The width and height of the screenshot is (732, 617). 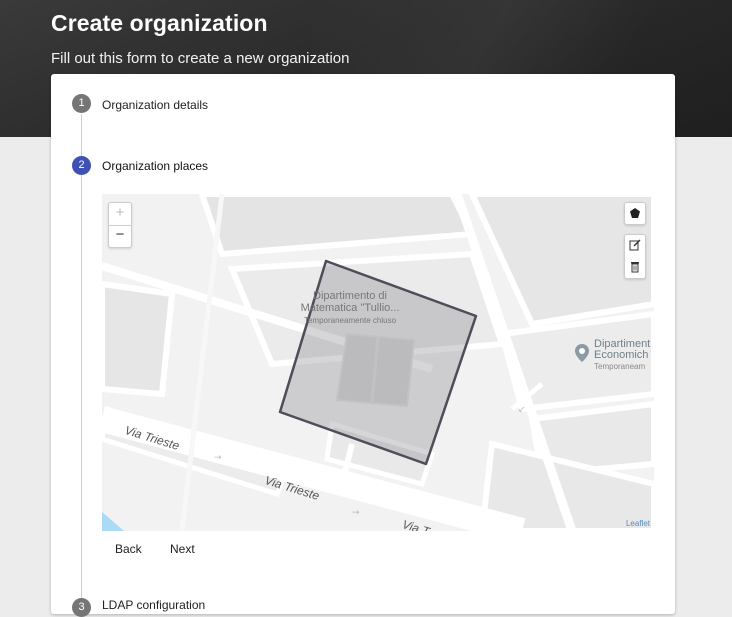 What do you see at coordinates (155, 166) in the screenshot?
I see `step-2-label: Organization places` at bounding box center [155, 166].